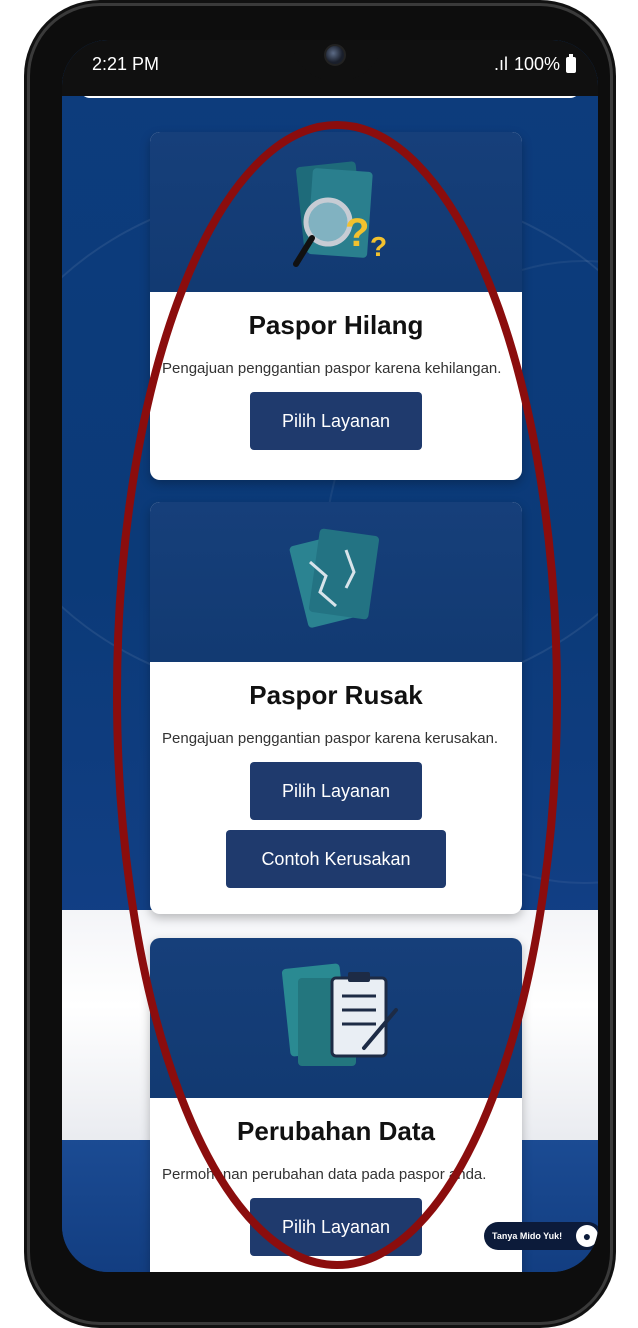 Image resolution: width=638 pixels, height=1328 pixels. Describe the element at coordinates (335, 55) in the screenshot. I see `camera-icon` at that location.